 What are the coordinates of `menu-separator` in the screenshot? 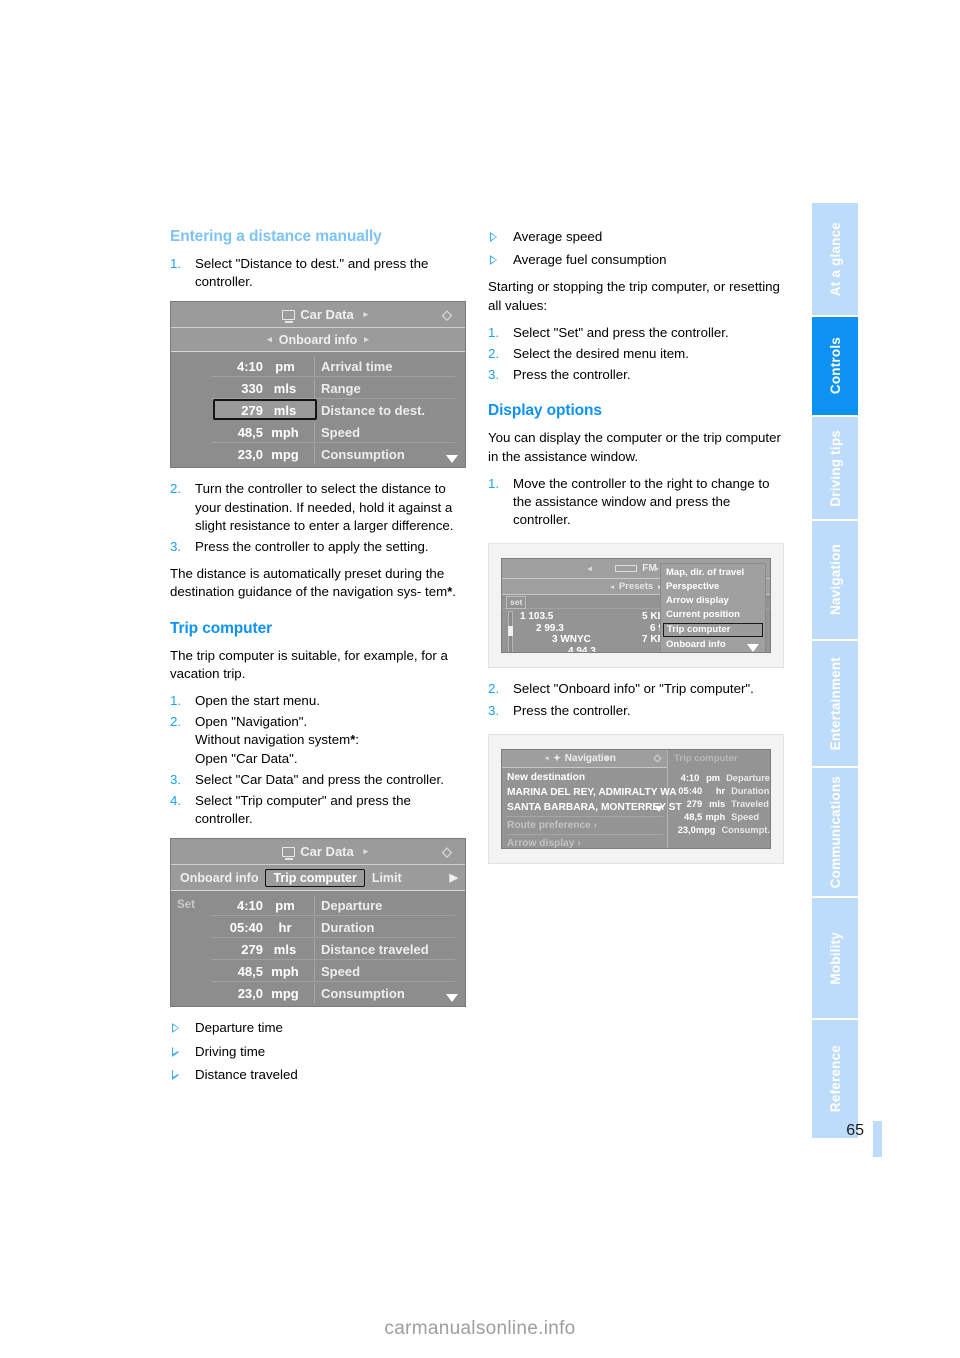 It's located at (585, 834).